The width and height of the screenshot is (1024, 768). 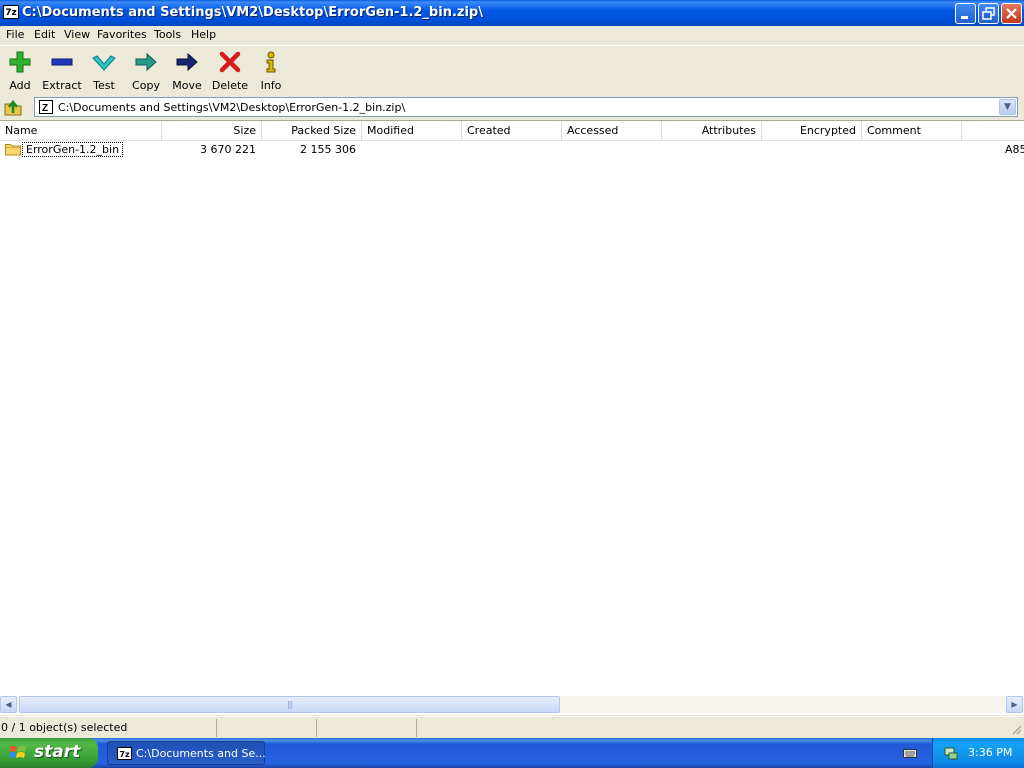 I want to click on taskbar: start 7z C:\Documents and Se... 3:36 PM, so click(x=512, y=753).